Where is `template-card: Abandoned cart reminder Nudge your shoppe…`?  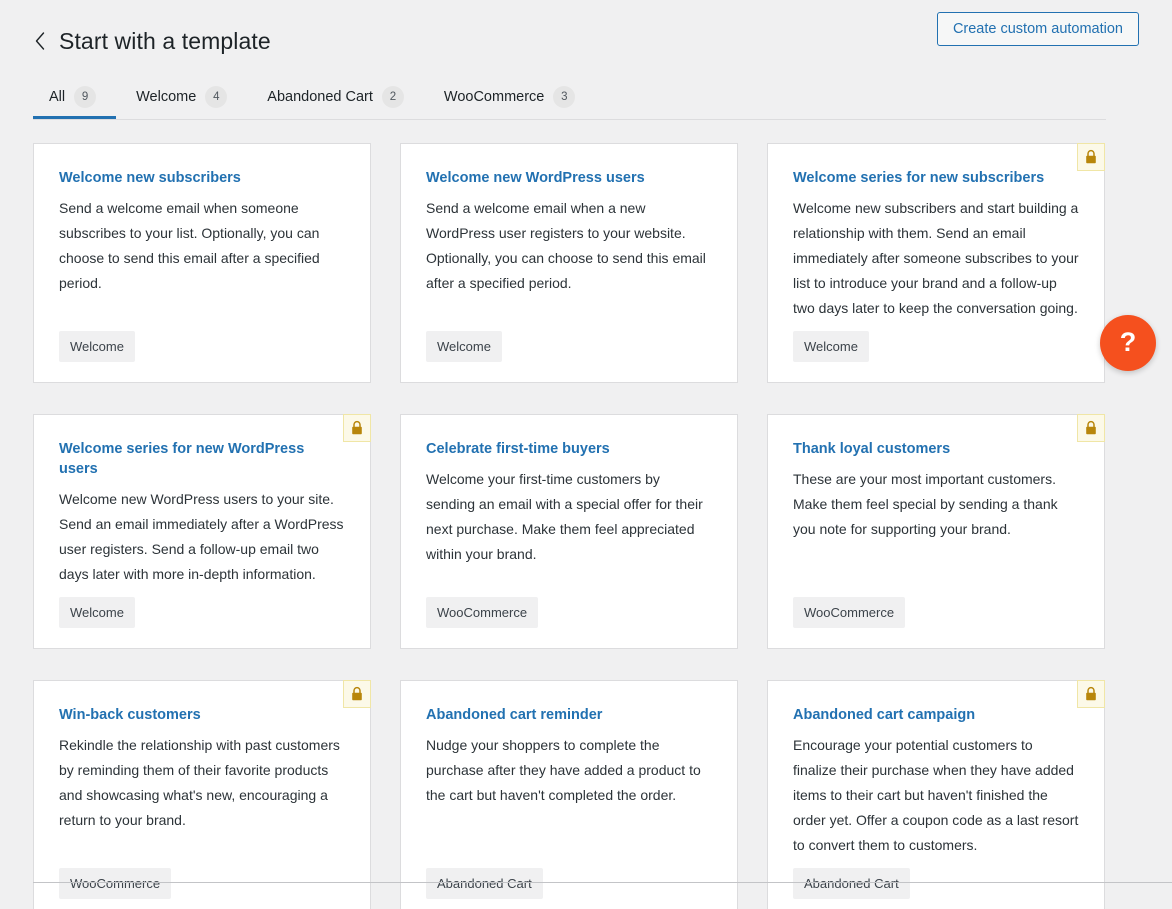 template-card: Abandoned cart reminder Nudge your shoppe… is located at coordinates (569, 794).